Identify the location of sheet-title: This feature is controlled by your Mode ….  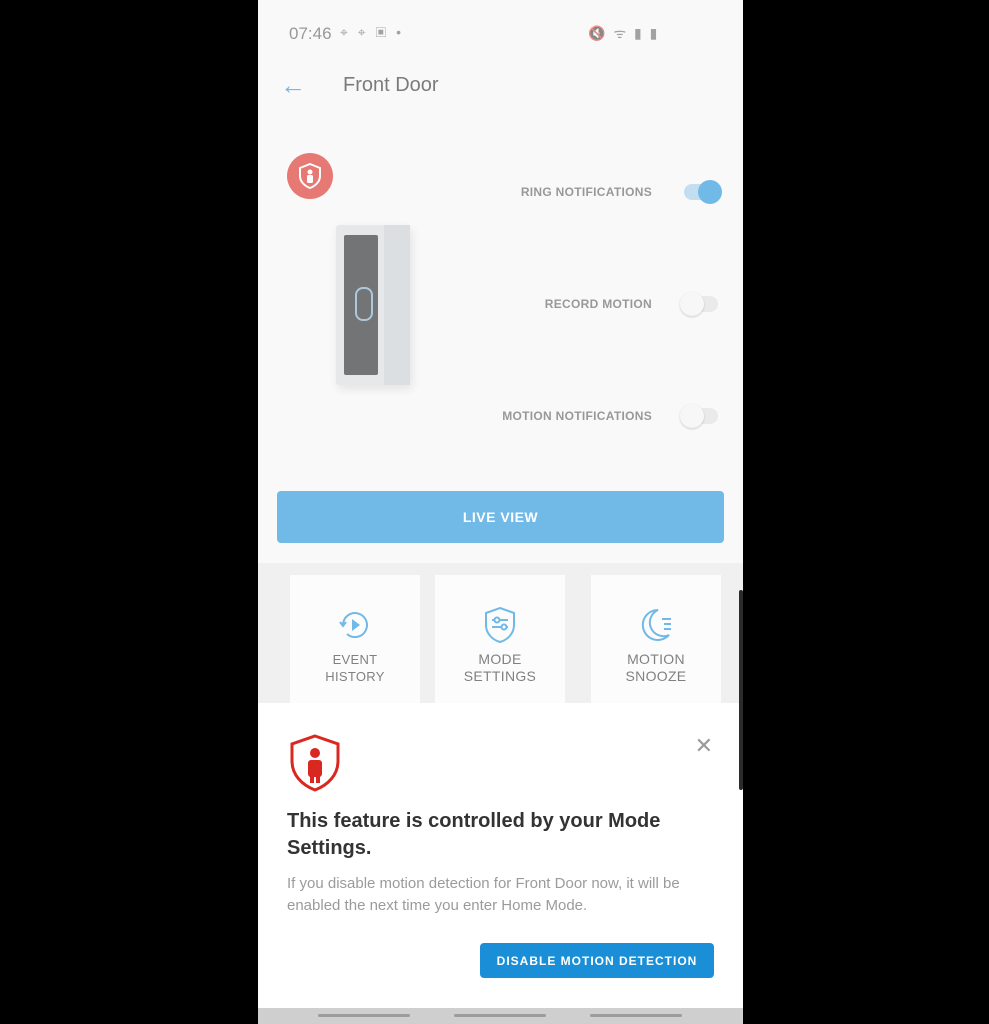
(474, 834).